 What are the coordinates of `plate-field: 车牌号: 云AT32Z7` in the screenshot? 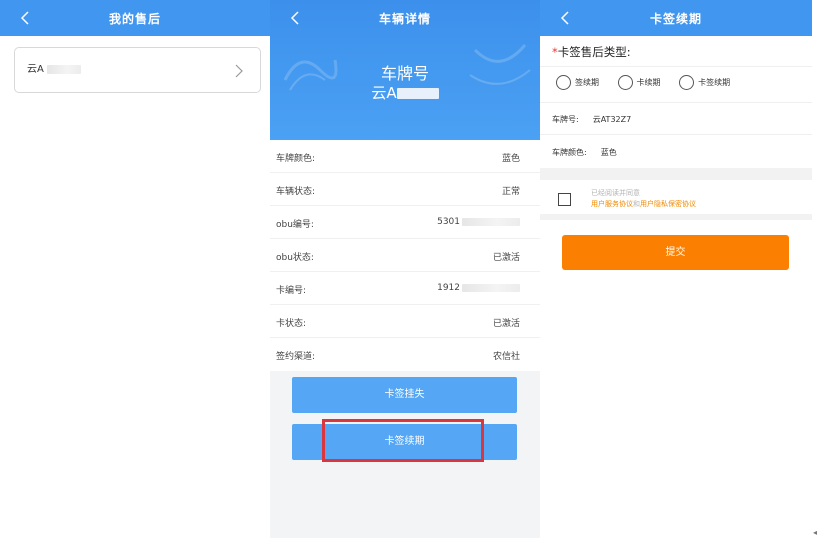 It's located at (591, 119).